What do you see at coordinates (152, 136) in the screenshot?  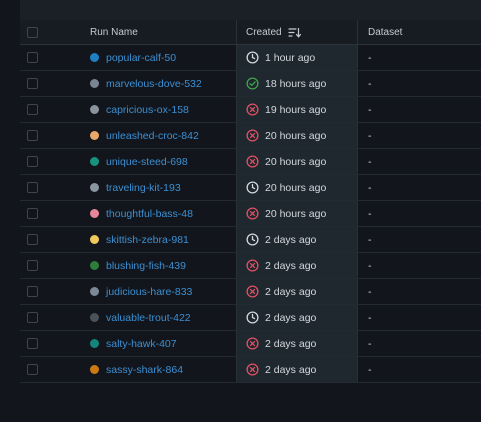 I see `run-name-link: unleashed-croc-842` at bounding box center [152, 136].